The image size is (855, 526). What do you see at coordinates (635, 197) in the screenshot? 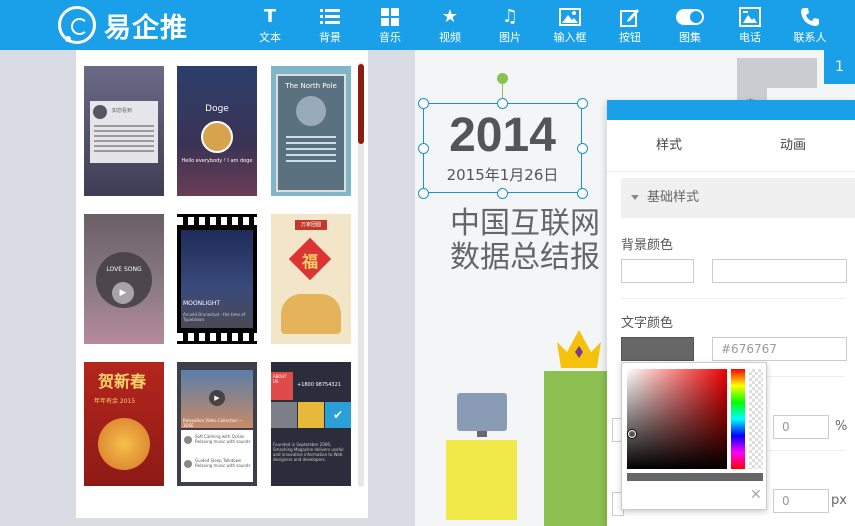
I see `caret-down-icon` at bounding box center [635, 197].